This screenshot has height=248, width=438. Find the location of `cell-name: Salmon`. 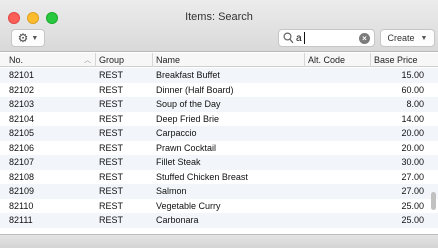

cell-name: Salmon is located at coordinates (171, 191).